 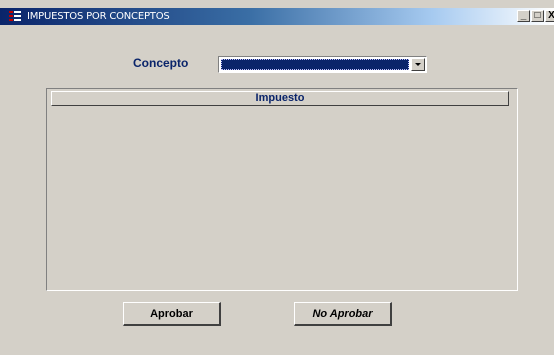 What do you see at coordinates (98, 16) in the screenshot?
I see `window-title: IMPUESTOS POR CONCEPTOS` at bounding box center [98, 16].